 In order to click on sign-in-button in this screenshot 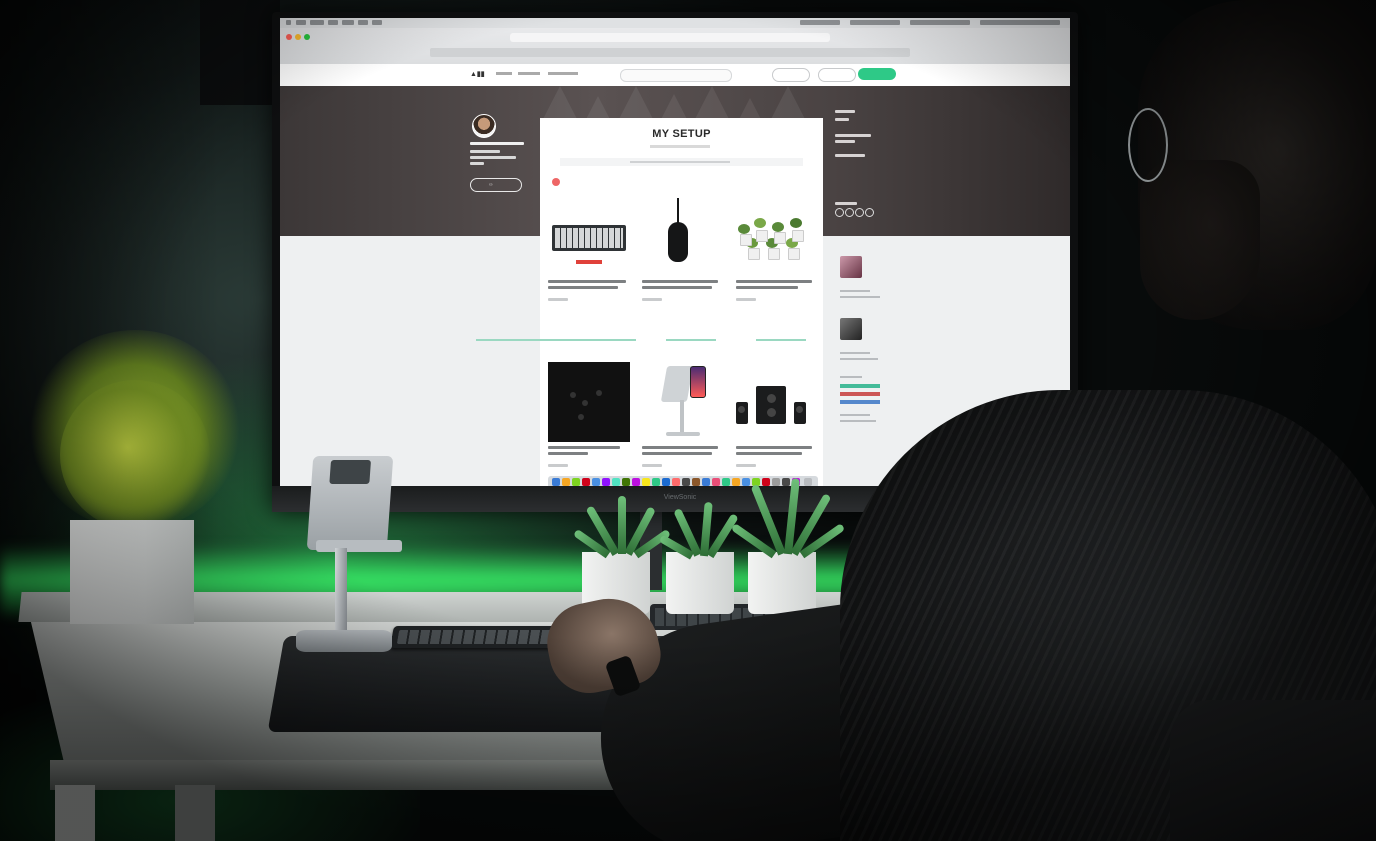, I will do `click(837, 75)`.